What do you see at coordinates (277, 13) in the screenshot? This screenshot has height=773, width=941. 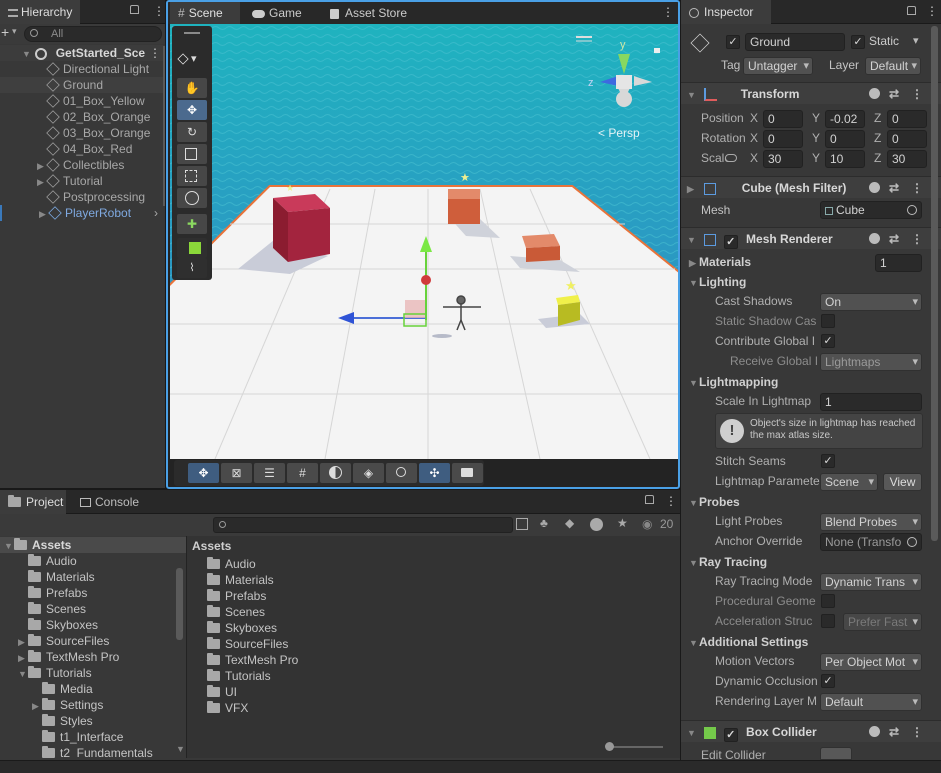 I see `tab-game: Game` at bounding box center [277, 13].